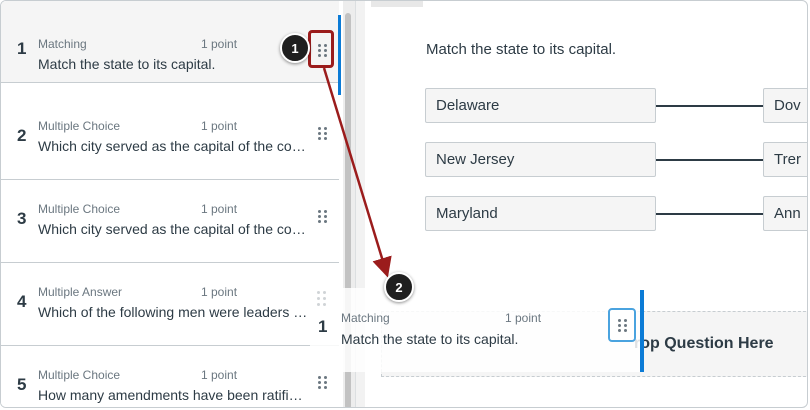  I want to click on question-number: 4, so click(22, 301).